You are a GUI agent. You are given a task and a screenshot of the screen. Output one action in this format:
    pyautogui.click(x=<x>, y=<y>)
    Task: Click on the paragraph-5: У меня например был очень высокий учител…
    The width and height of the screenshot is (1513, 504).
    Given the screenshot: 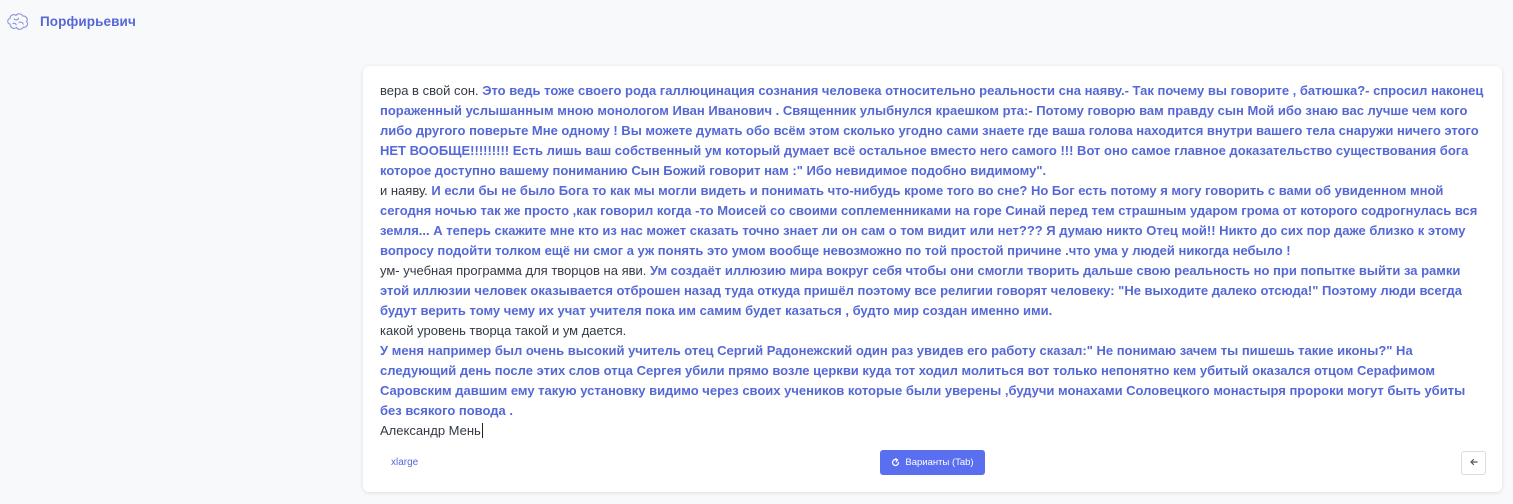 What is the action you would take?
    pyautogui.click(x=935, y=381)
    